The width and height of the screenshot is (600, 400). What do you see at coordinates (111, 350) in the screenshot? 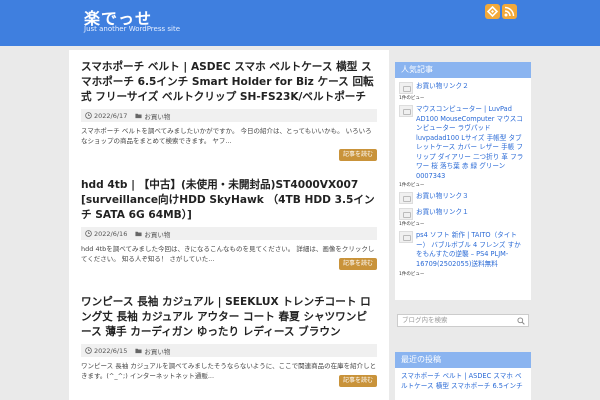
I see `post-date: 2022/6/15` at bounding box center [111, 350].